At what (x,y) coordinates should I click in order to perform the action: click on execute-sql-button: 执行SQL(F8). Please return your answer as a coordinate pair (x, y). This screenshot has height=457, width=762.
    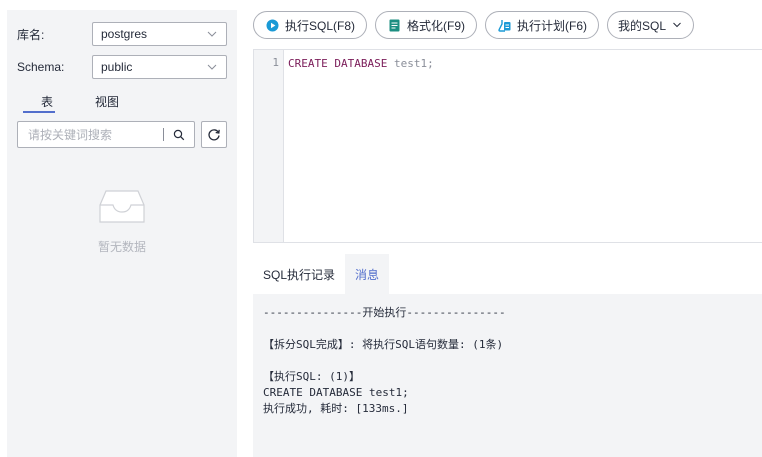
    Looking at the image, I should click on (310, 25).